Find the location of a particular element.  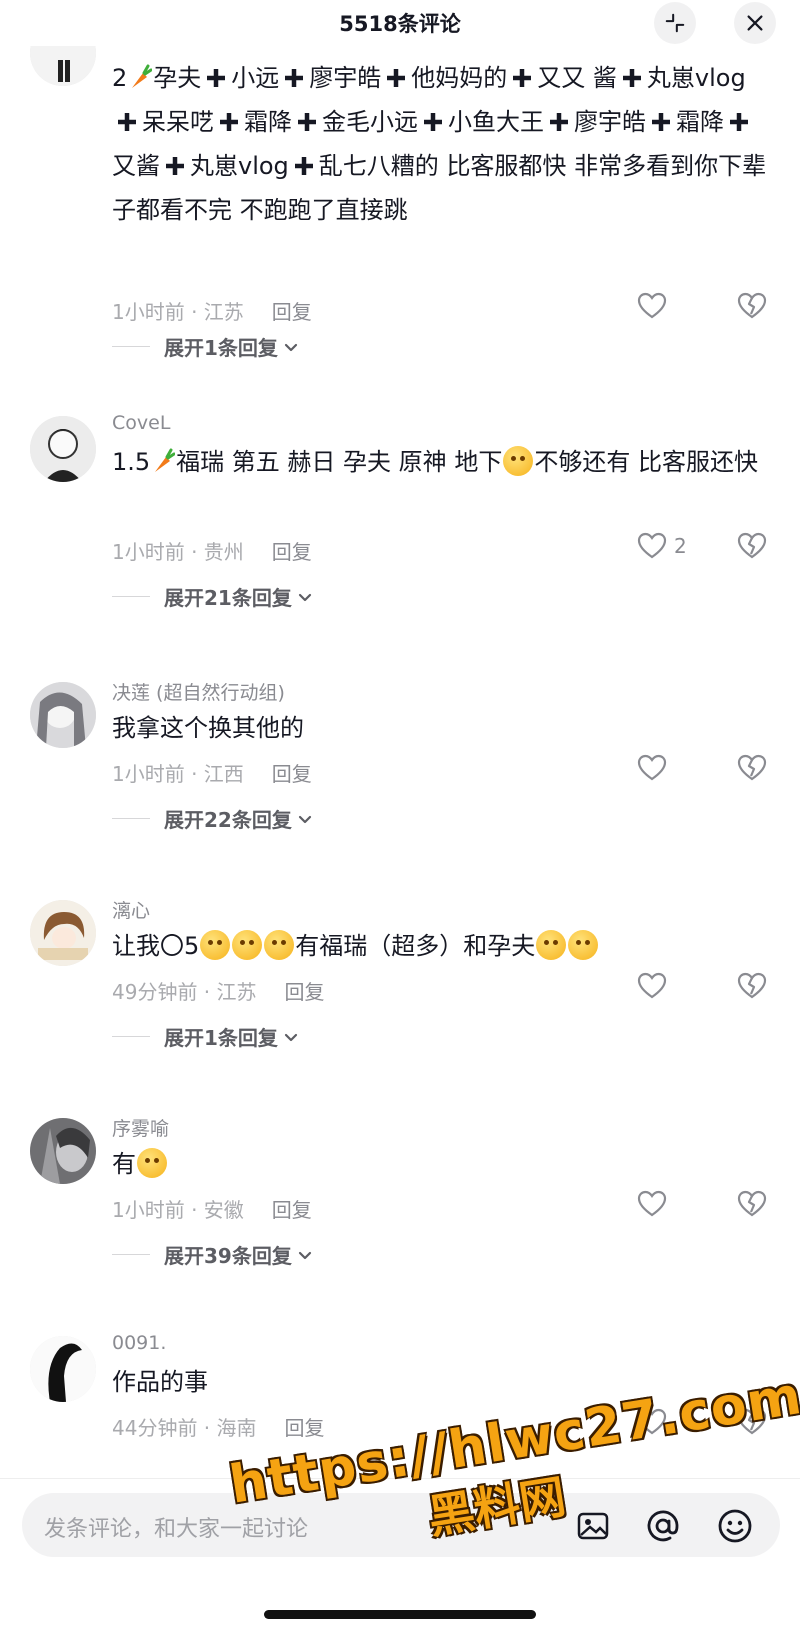

sheep-emoji-icon is located at coordinates (152, 1163).